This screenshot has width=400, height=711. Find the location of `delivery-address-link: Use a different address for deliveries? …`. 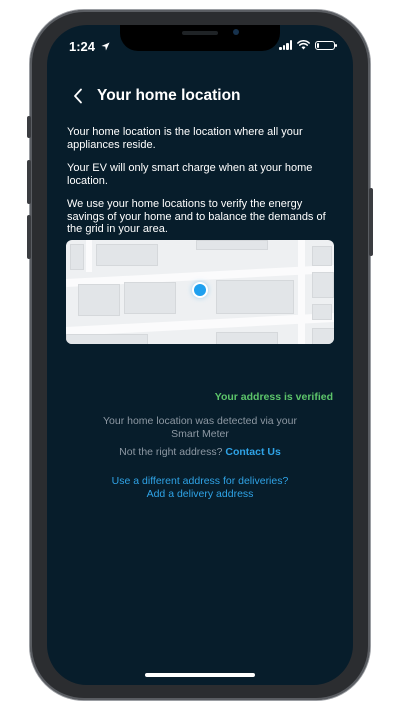

delivery-address-link: Use a different address for deliveries? … is located at coordinates (200, 487).